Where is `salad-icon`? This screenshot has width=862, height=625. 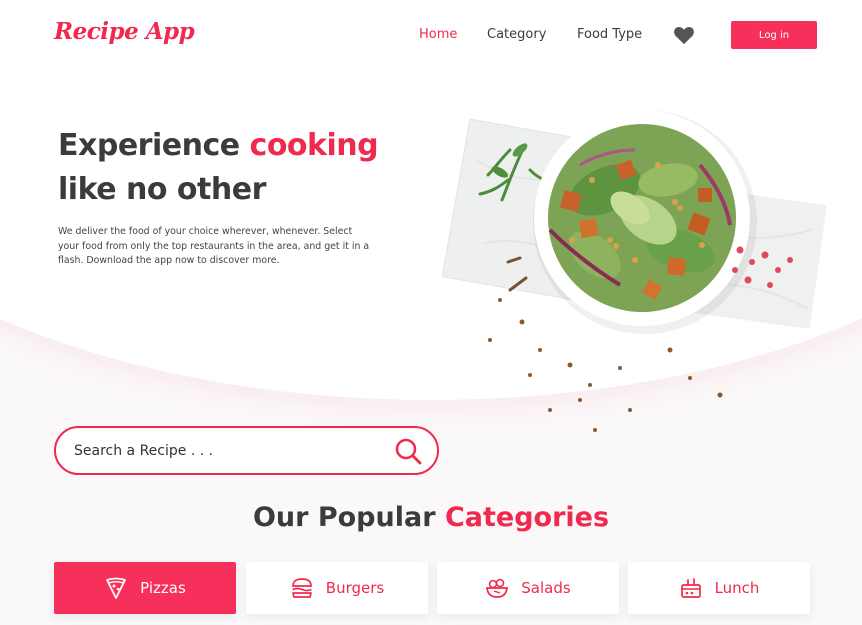
salad-icon is located at coordinates (497, 588).